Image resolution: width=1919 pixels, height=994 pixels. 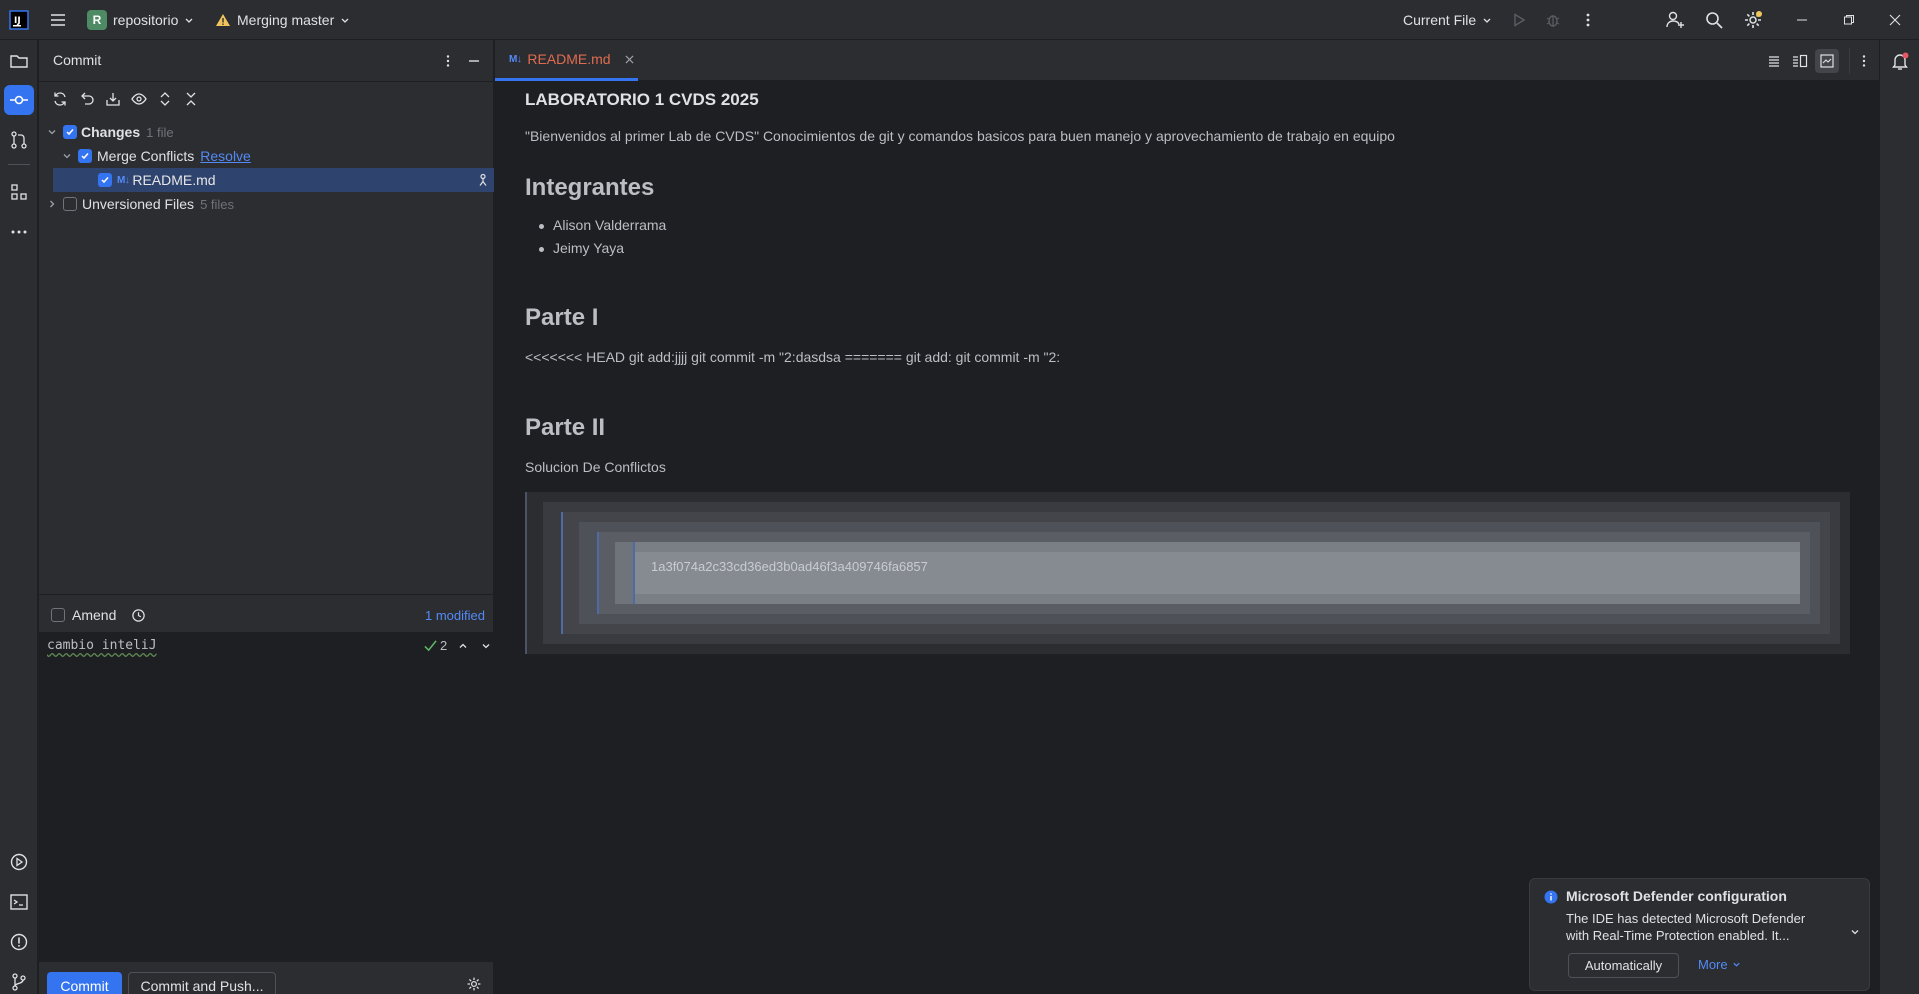 What do you see at coordinates (266, 132) in the screenshot?
I see `changes-group-row: Changes 1 file` at bounding box center [266, 132].